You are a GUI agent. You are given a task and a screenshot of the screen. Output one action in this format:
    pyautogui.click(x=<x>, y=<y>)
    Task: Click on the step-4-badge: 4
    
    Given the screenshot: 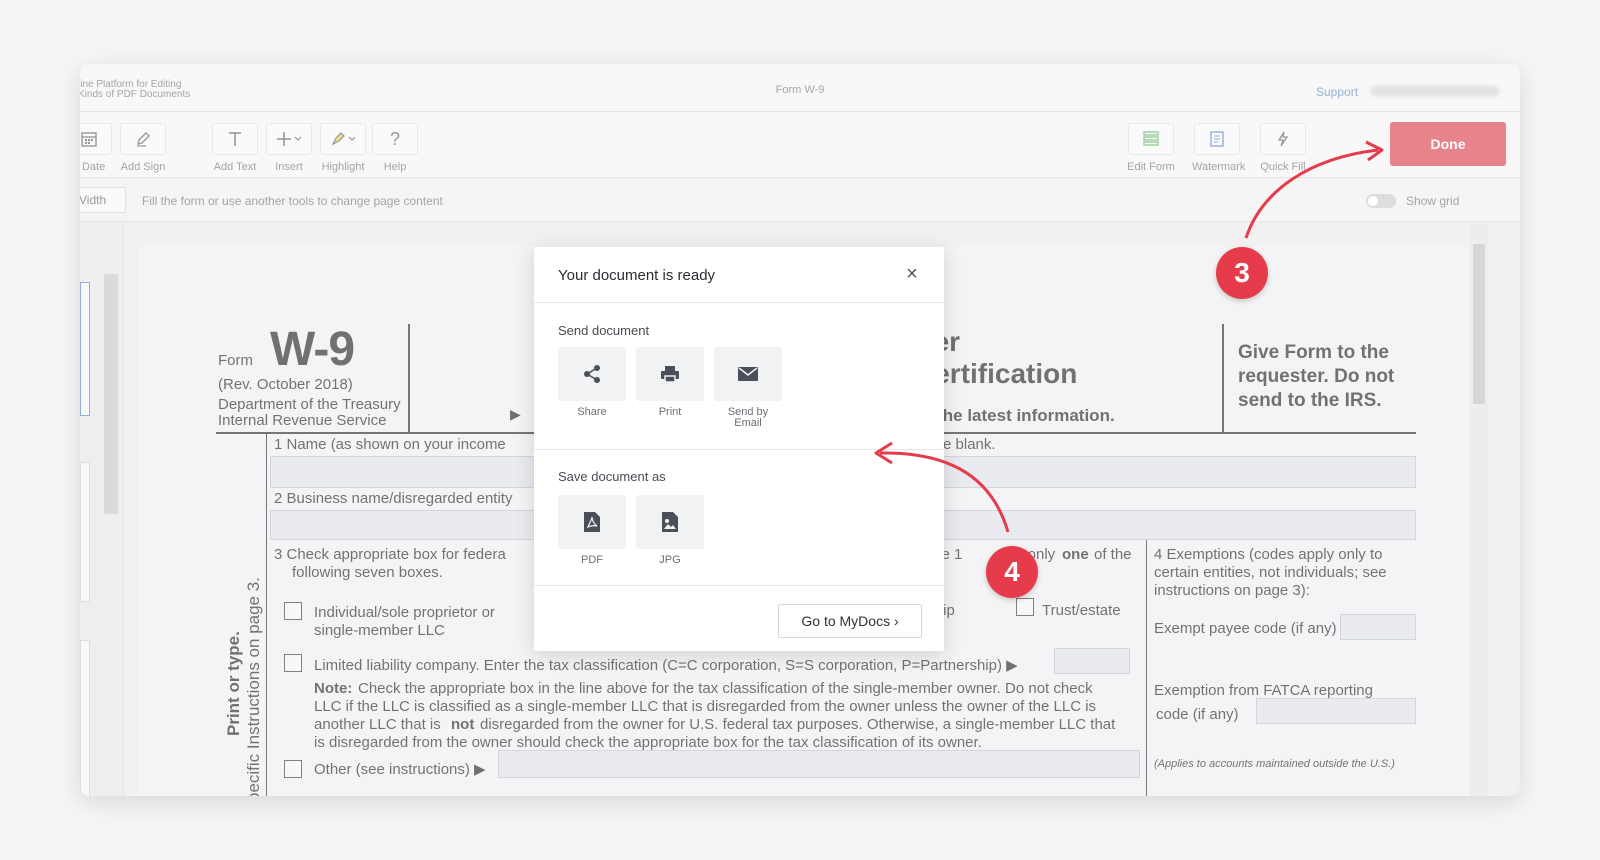 What is the action you would take?
    pyautogui.click(x=1012, y=572)
    